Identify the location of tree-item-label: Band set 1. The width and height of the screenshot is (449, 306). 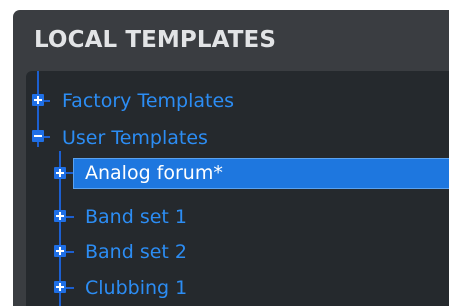
(136, 217).